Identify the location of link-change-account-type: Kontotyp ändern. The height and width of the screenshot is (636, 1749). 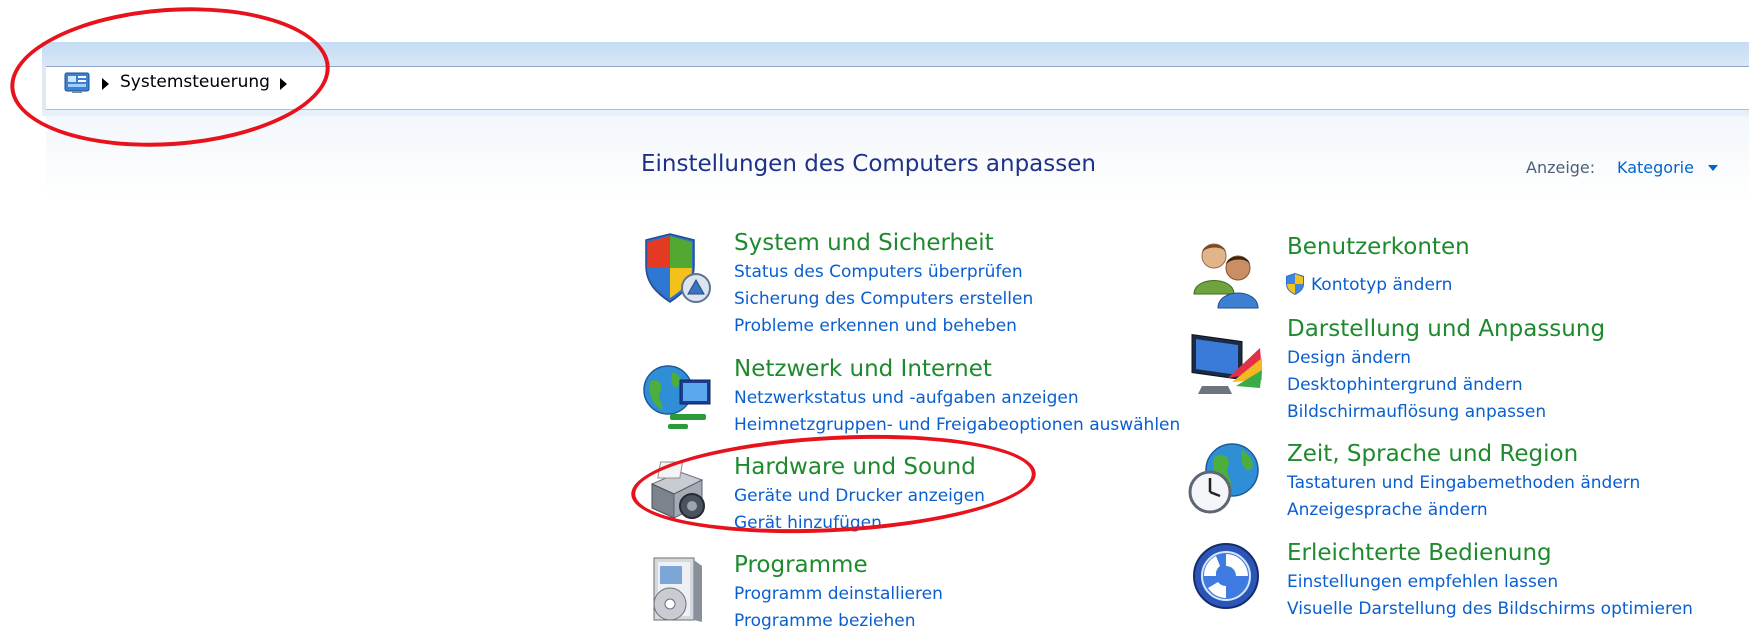
(1381, 285).